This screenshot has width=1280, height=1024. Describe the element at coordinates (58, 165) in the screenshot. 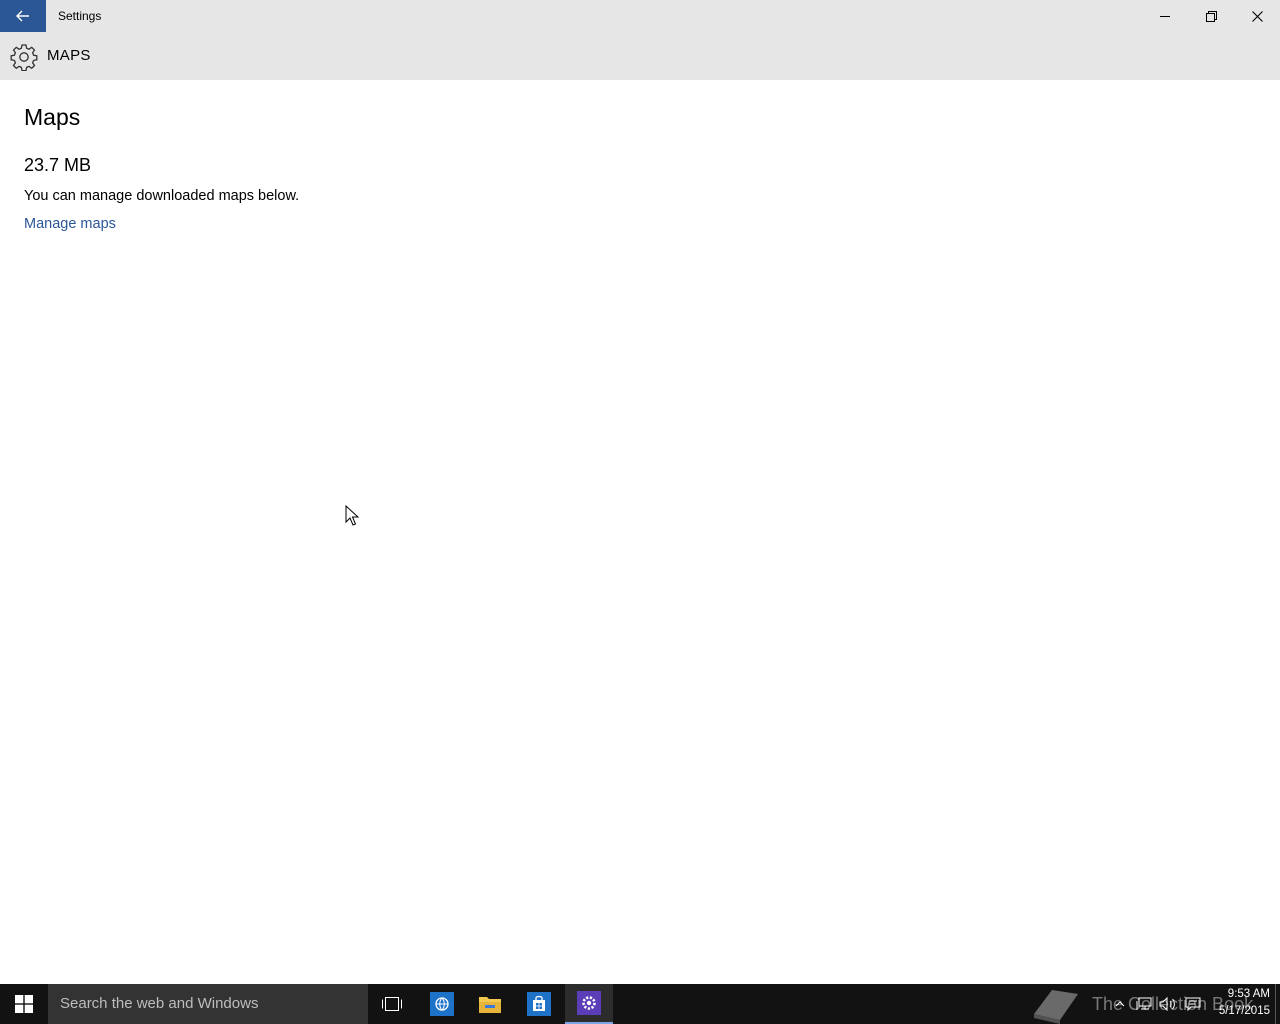

I see `storage-size: 23.7 MB` at that location.